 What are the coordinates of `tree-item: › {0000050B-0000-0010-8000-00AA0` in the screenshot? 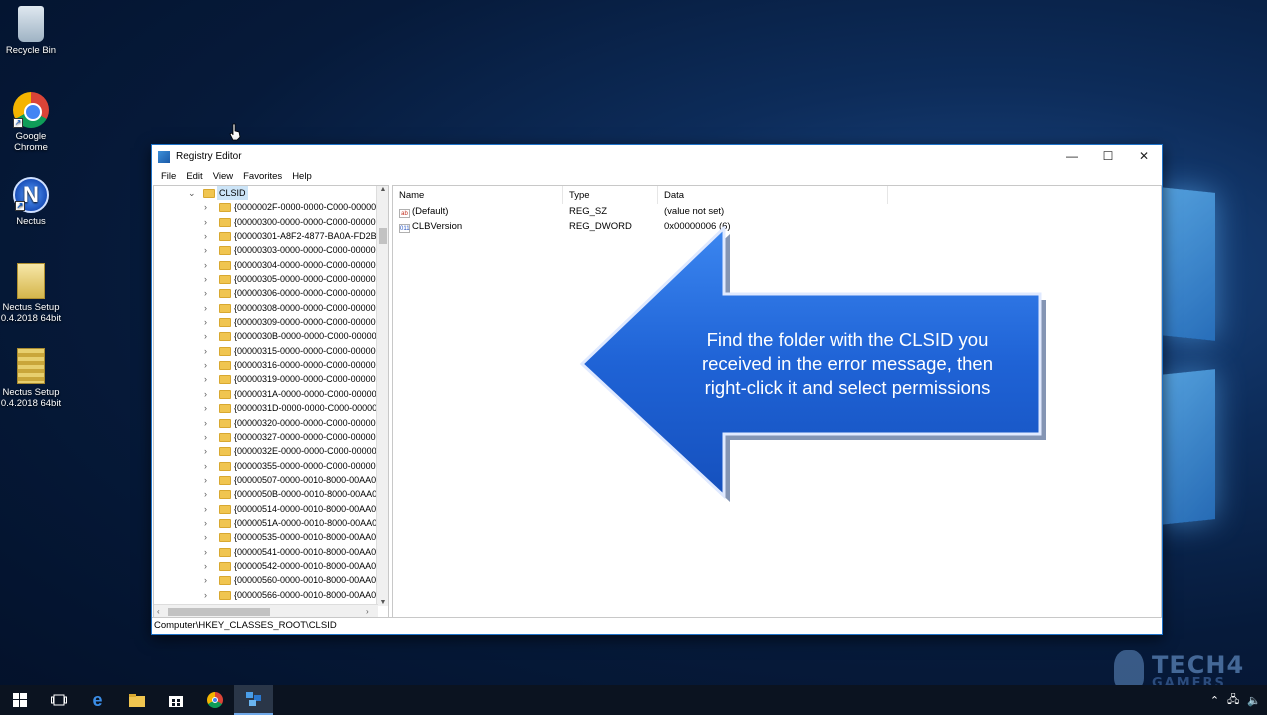 It's located at (271, 494).